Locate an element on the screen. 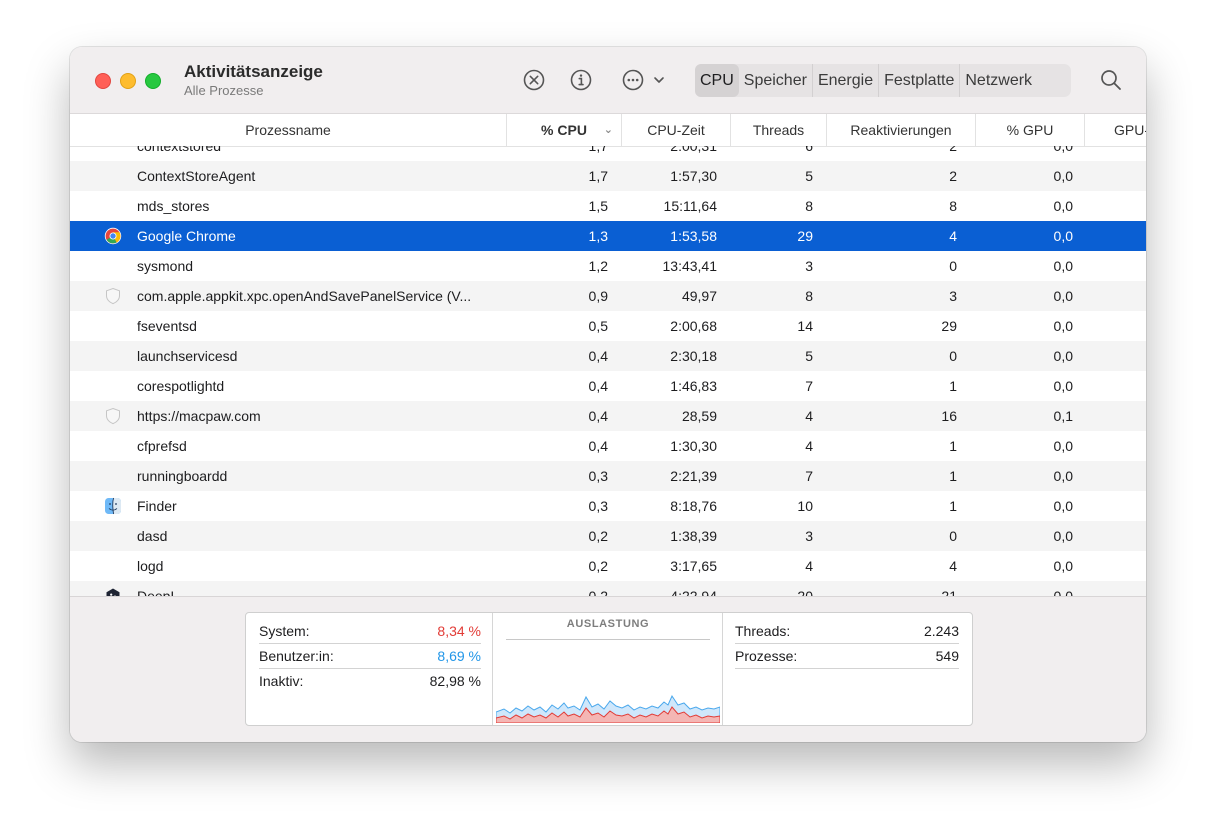  cell-cpu: 0,3 is located at coordinates (598, 476).